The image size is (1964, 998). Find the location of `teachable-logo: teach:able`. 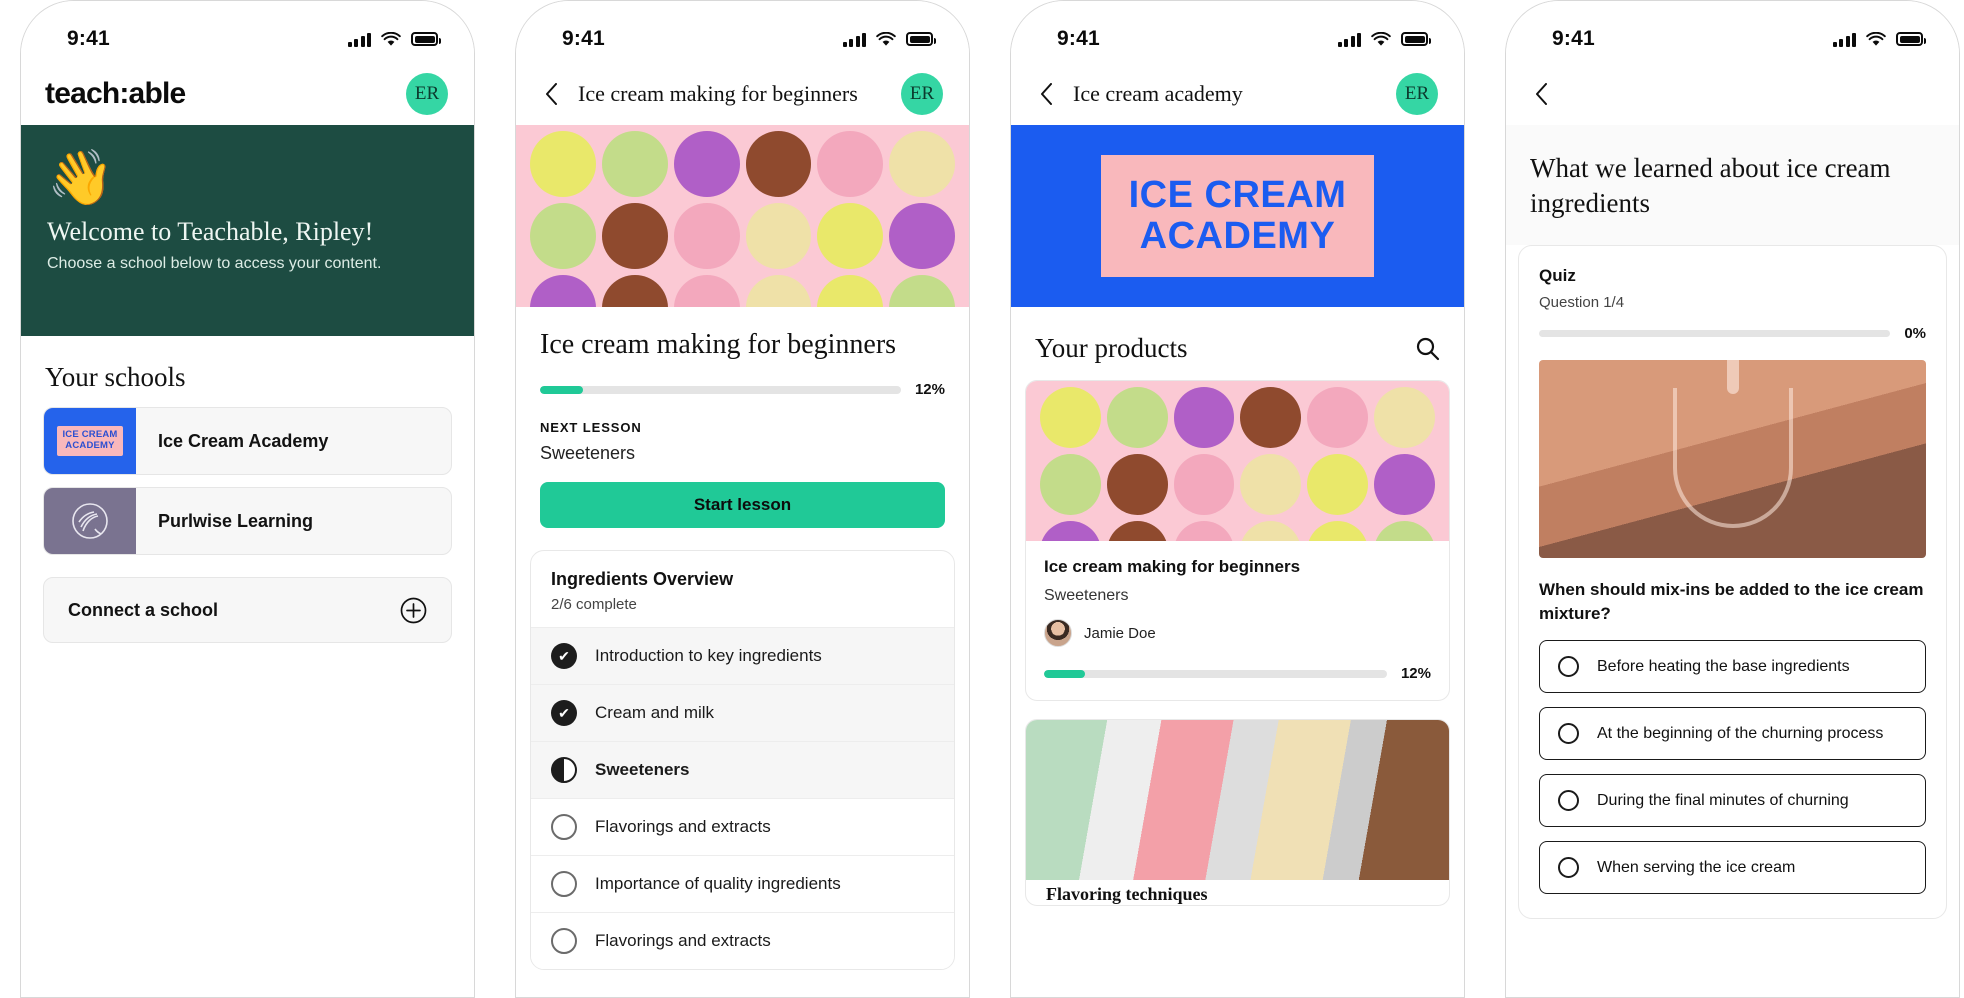

teachable-logo: teach:able is located at coordinates (114, 94).